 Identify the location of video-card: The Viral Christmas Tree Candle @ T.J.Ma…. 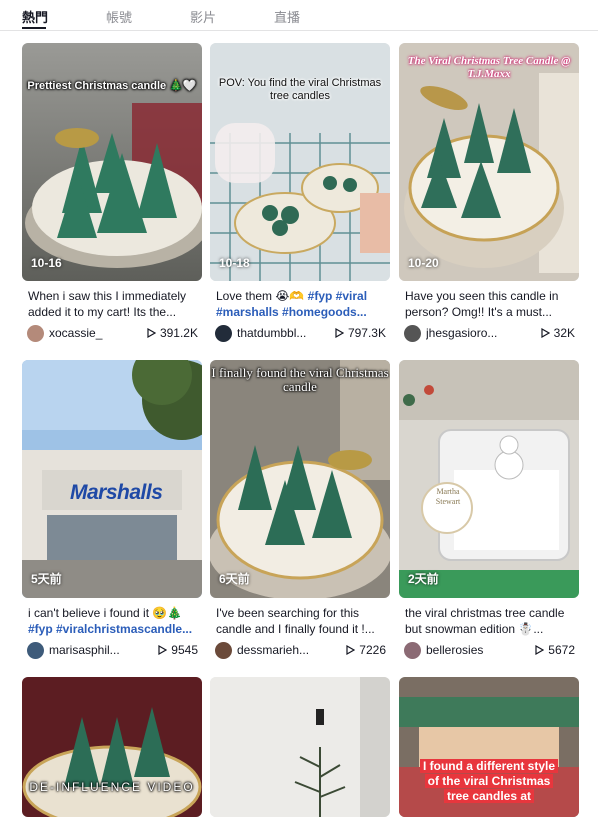
(489, 192).